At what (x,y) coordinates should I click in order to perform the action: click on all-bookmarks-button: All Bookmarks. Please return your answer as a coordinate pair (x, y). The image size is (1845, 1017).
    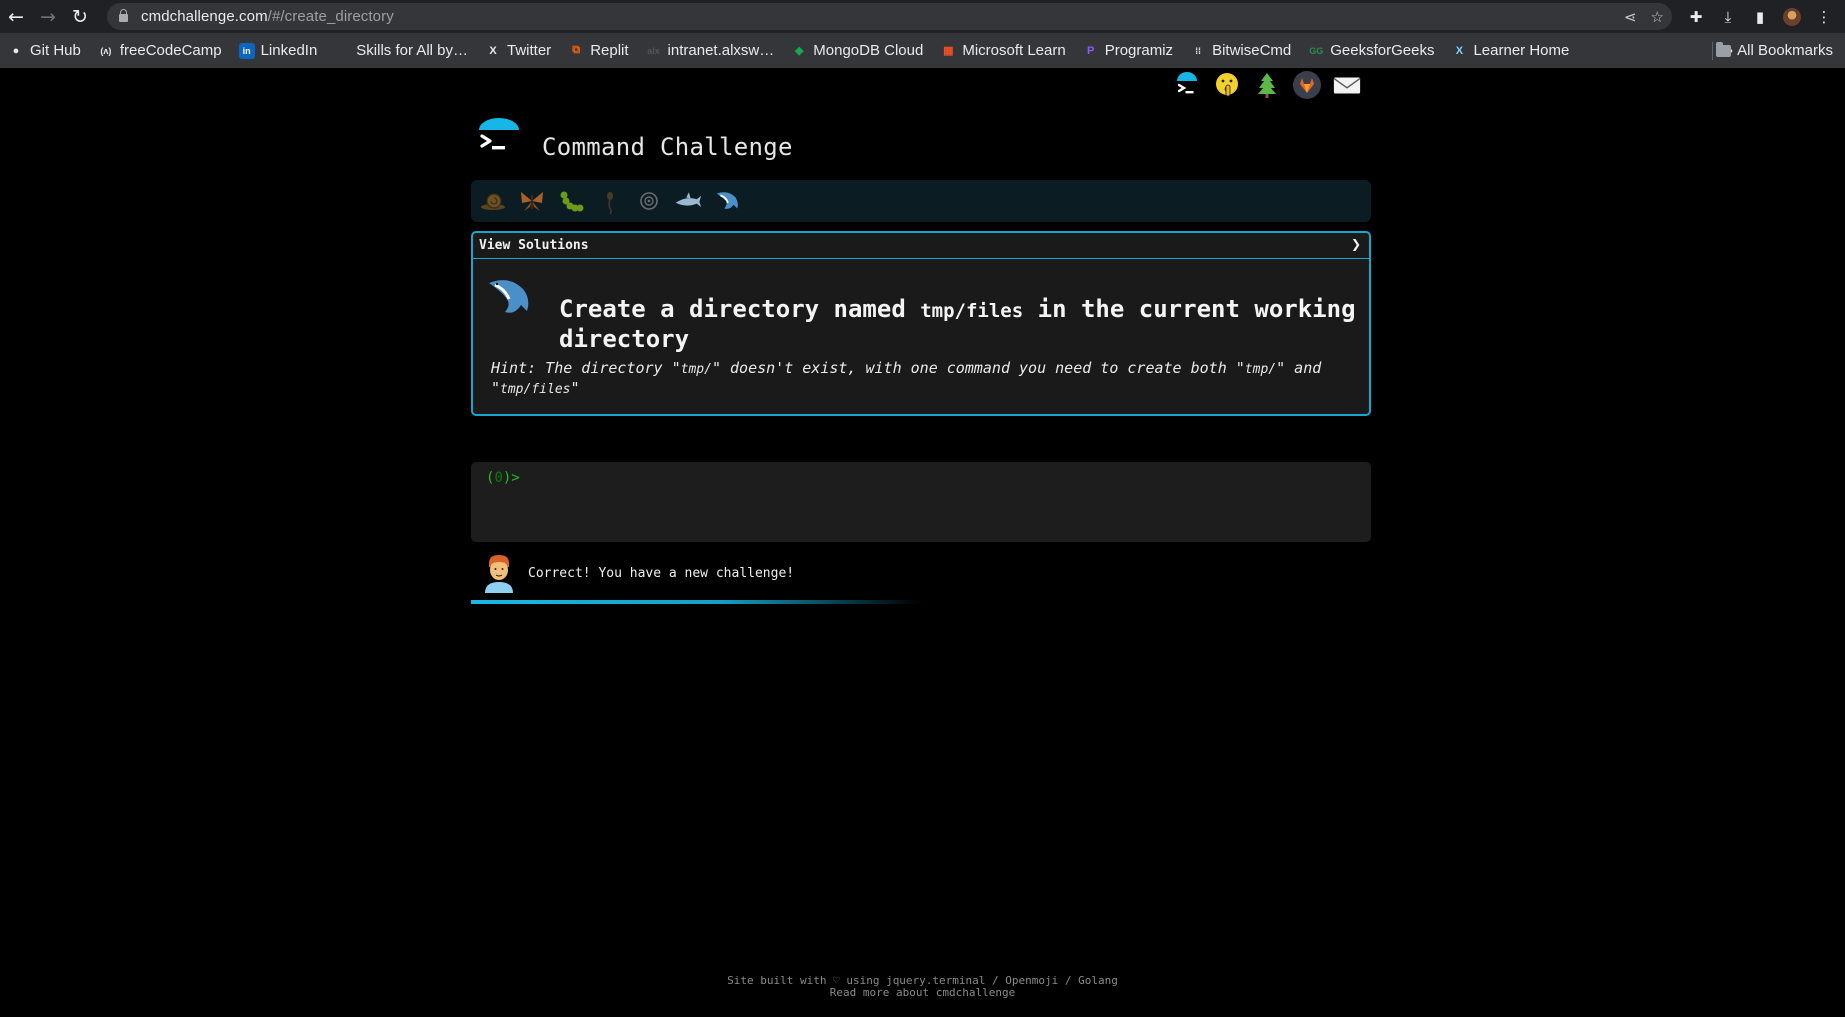
    Looking at the image, I should click on (1774, 50).